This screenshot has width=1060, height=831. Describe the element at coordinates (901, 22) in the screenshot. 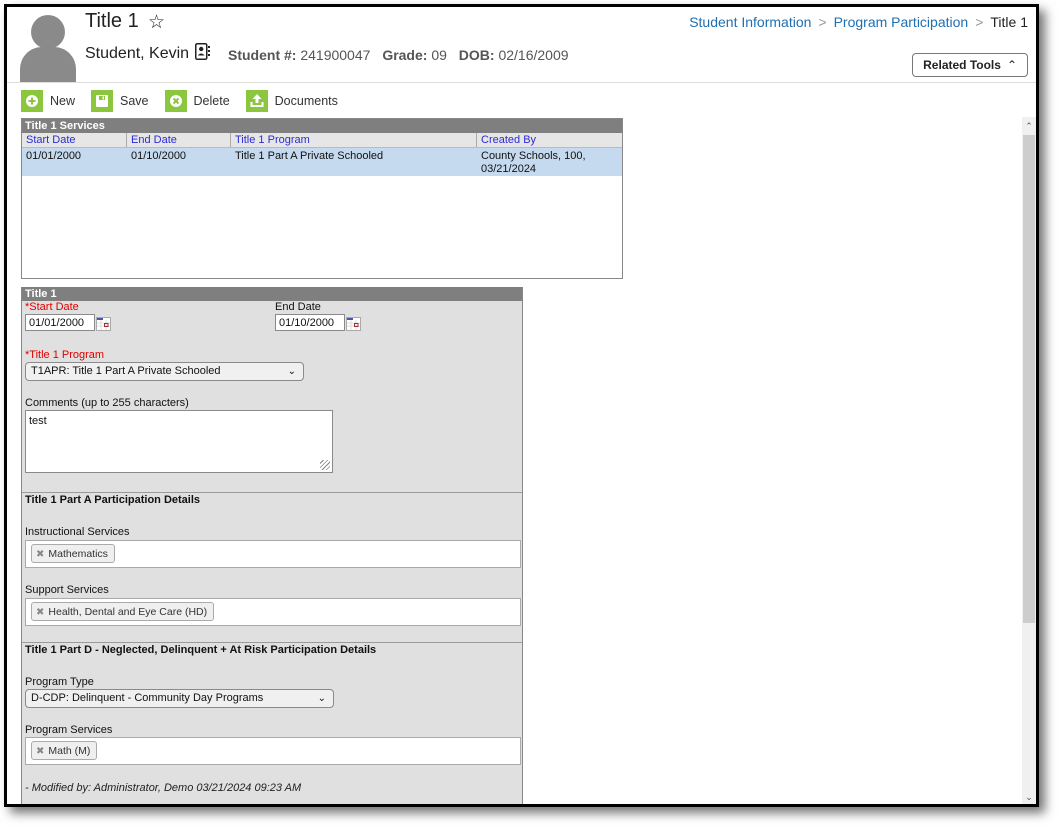

I see `breadcrumb-program-participation: Program Participation` at that location.